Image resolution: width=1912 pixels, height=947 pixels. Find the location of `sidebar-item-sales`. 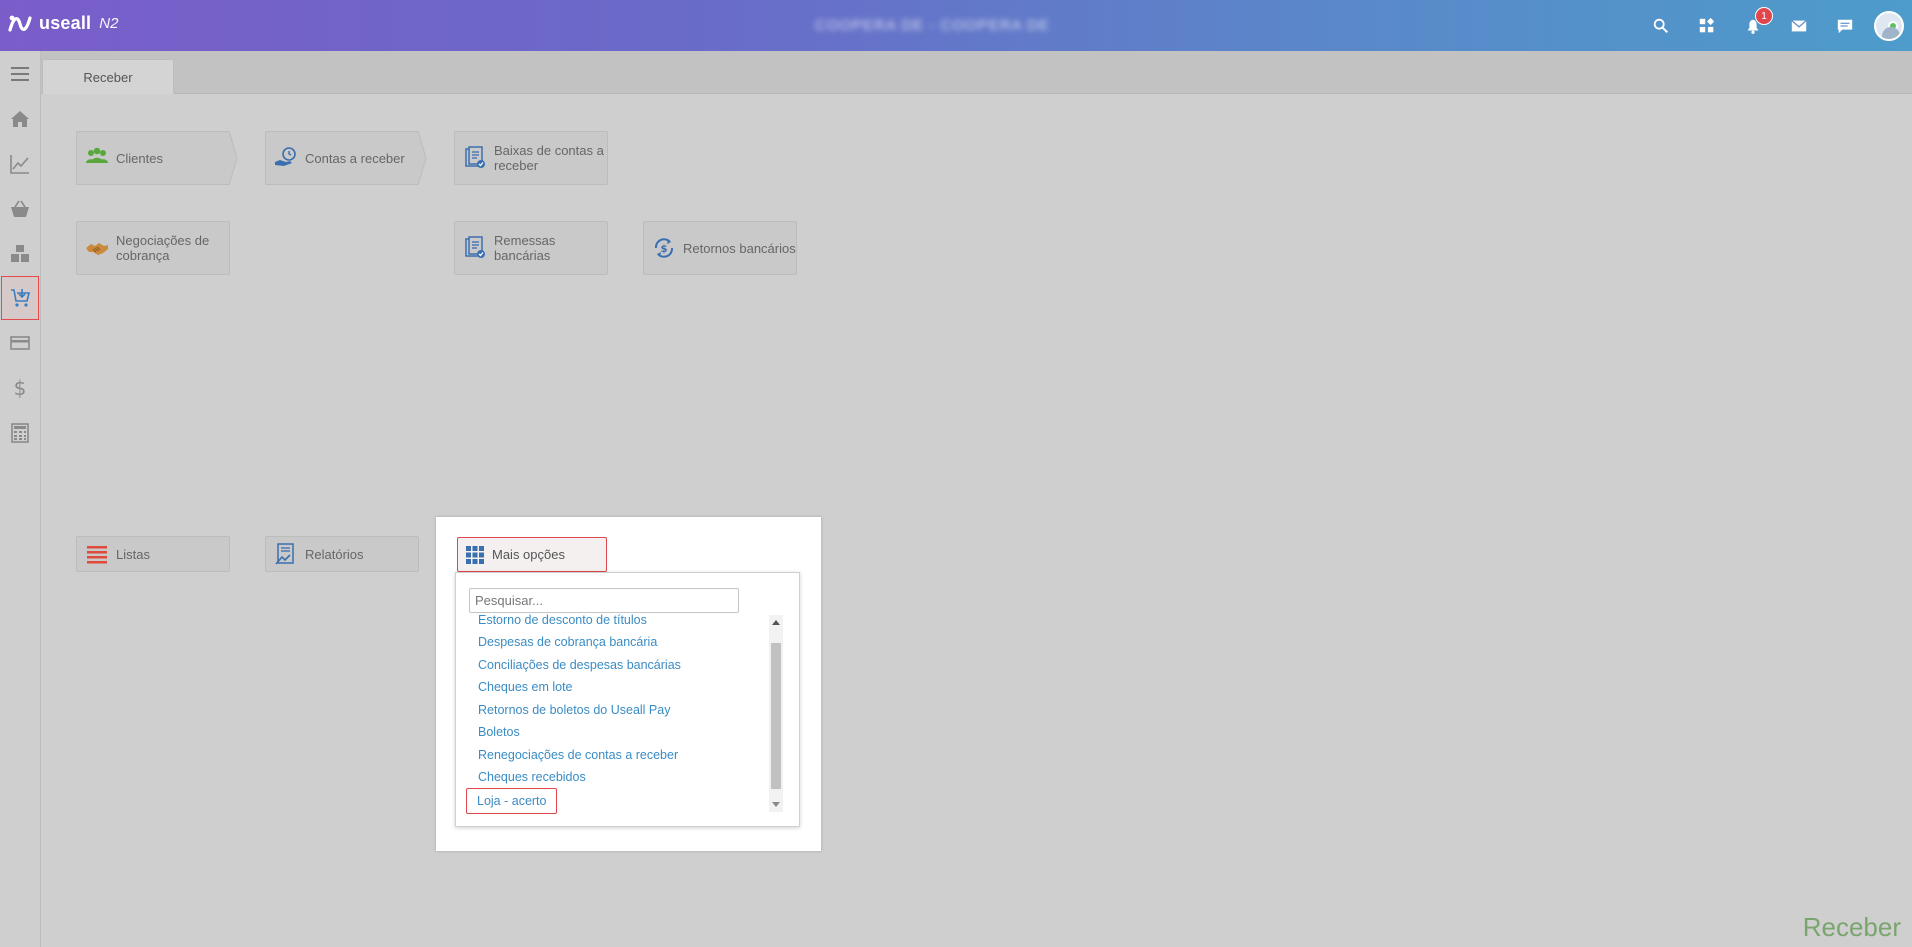

sidebar-item-sales is located at coordinates (20, 208).